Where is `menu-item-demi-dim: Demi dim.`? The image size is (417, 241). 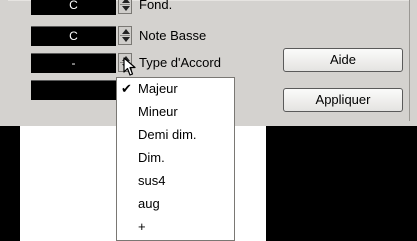 menu-item-demi-dim: Demi dim. is located at coordinates (175, 135).